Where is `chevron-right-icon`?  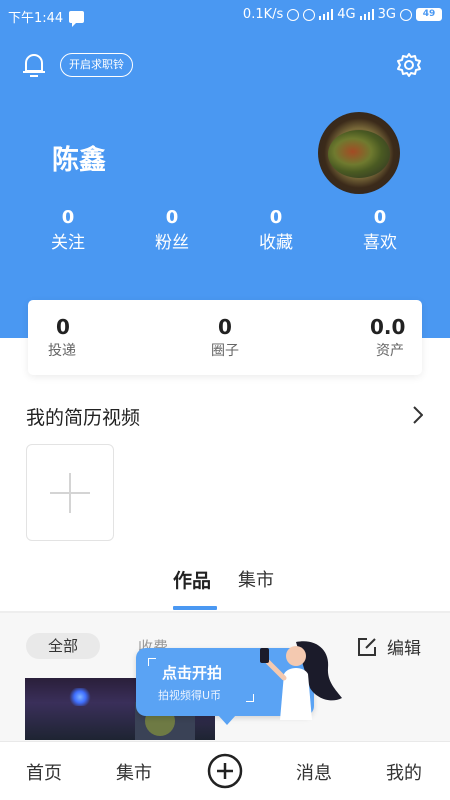 chevron-right-icon is located at coordinates (418, 415).